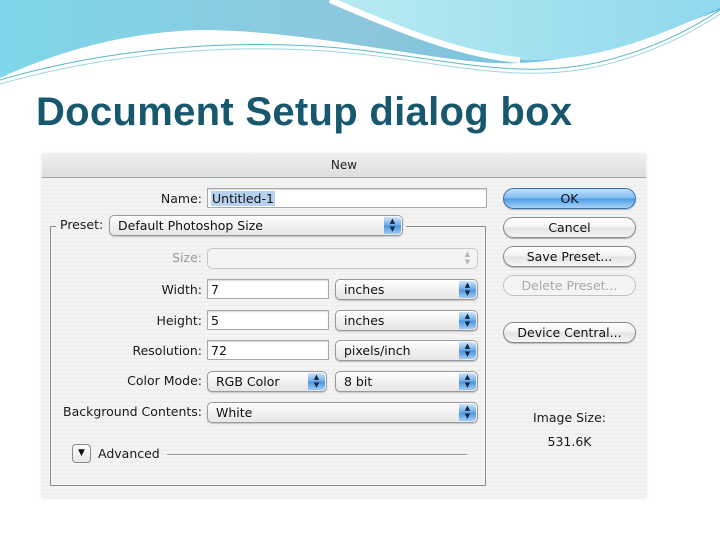 The height and width of the screenshot is (540, 720). What do you see at coordinates (406, 381) in the screenshot?
I see `bit-depth-dropdown: 8 bit ▲ ▼` at bounding box center [406, 381].